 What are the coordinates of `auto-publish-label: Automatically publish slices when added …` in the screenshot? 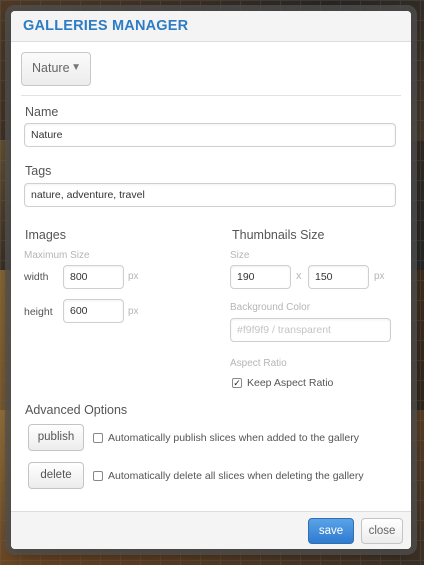 It's located at (233, 438).